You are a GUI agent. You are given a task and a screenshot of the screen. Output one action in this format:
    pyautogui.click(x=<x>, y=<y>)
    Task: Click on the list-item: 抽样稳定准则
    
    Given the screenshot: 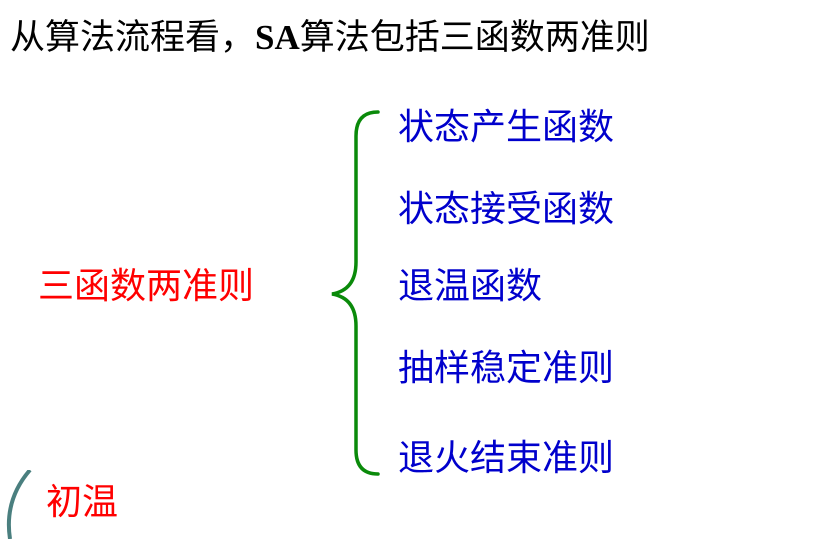 What is the action you would take?
    pyautogui.click(x=506, y=368)
    